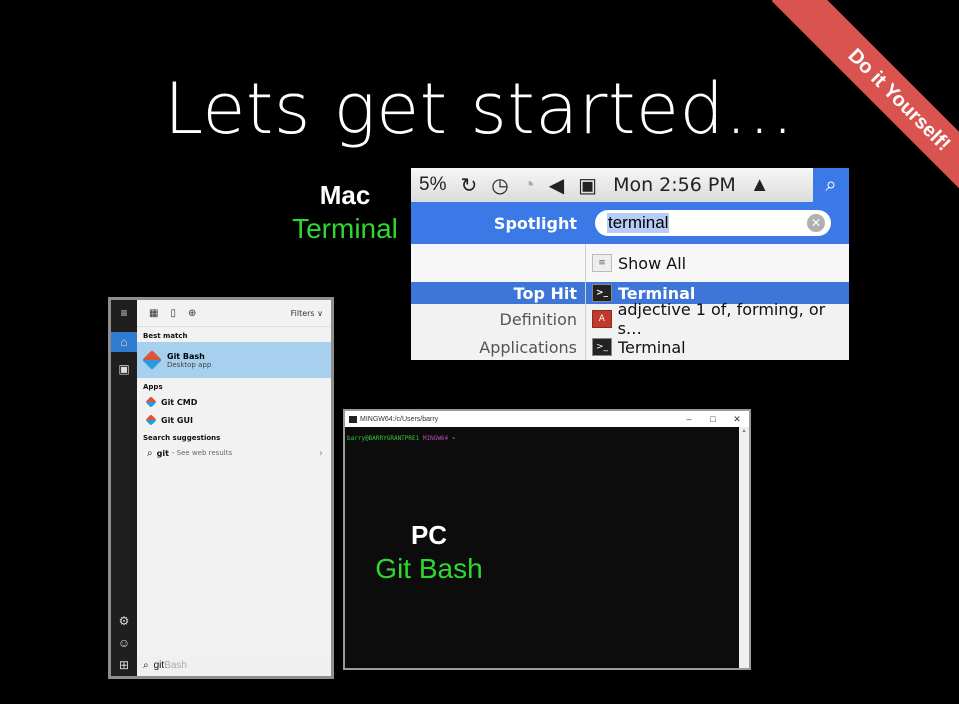 The height and width of the screenshot is (704, 959). I want to click on search-autocomplete-hint: Bash, so click(175, 665).